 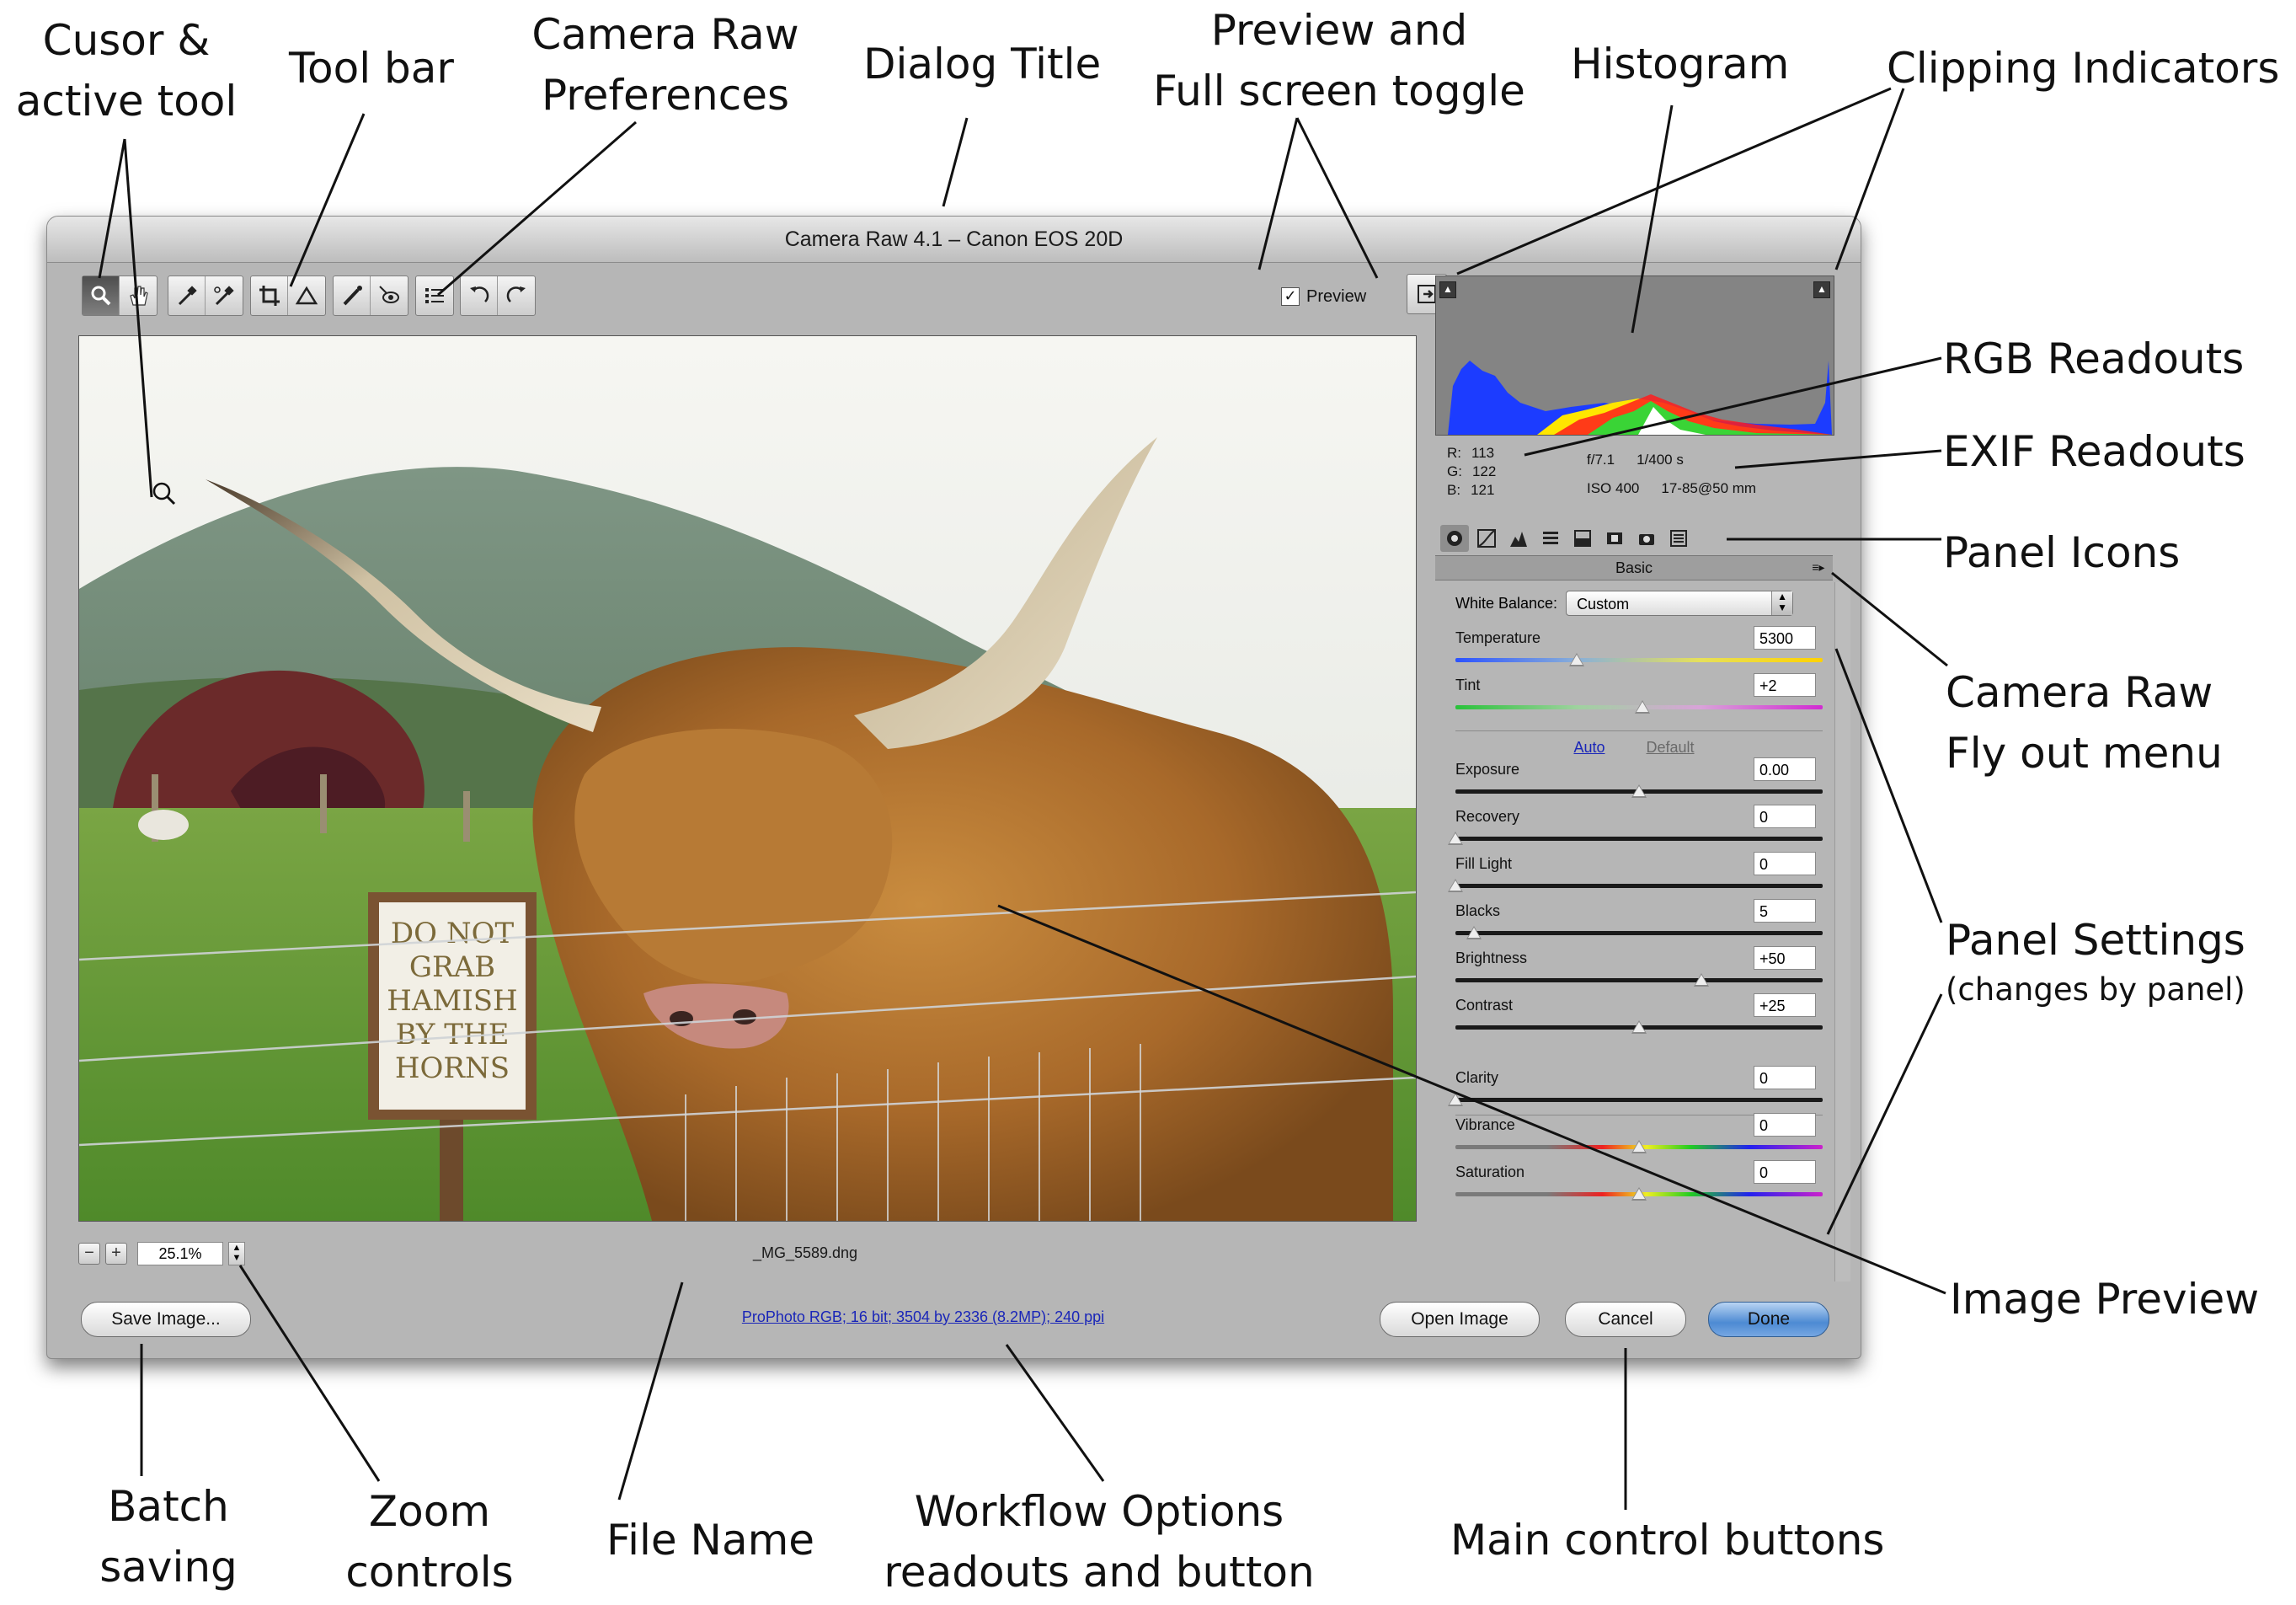 What do you see at coordinates (89, 1254) in the screenshot?
I see `zoom-out-button: −` at bounding box center [89, 1254].